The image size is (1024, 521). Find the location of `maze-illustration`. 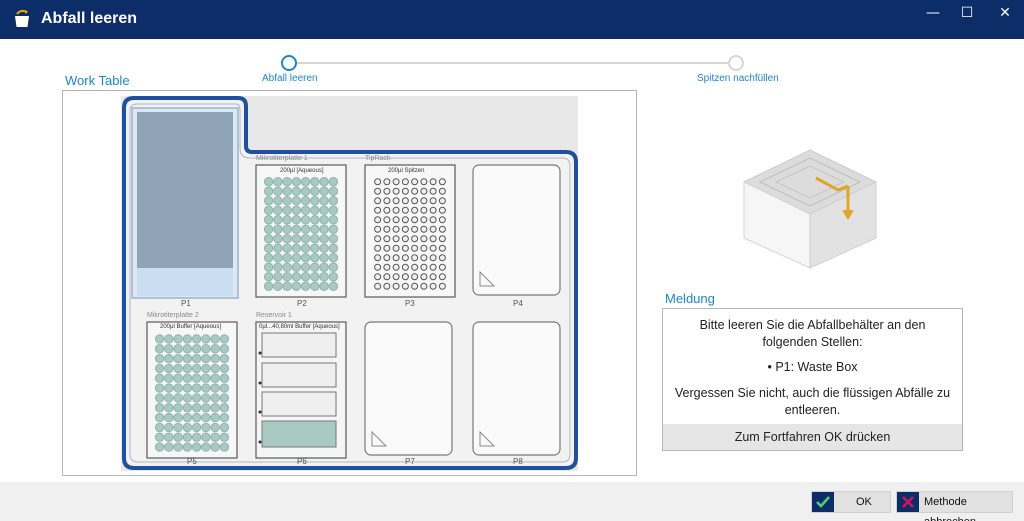

maze-illustration is located at coordinates (810, 209).